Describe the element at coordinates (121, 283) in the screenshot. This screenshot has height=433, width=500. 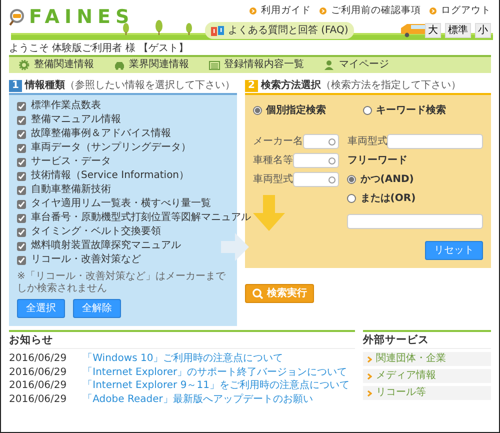
I see `note-text: ※「リコール・改善対策など」はメーカーまでしか検索されません` at that location.